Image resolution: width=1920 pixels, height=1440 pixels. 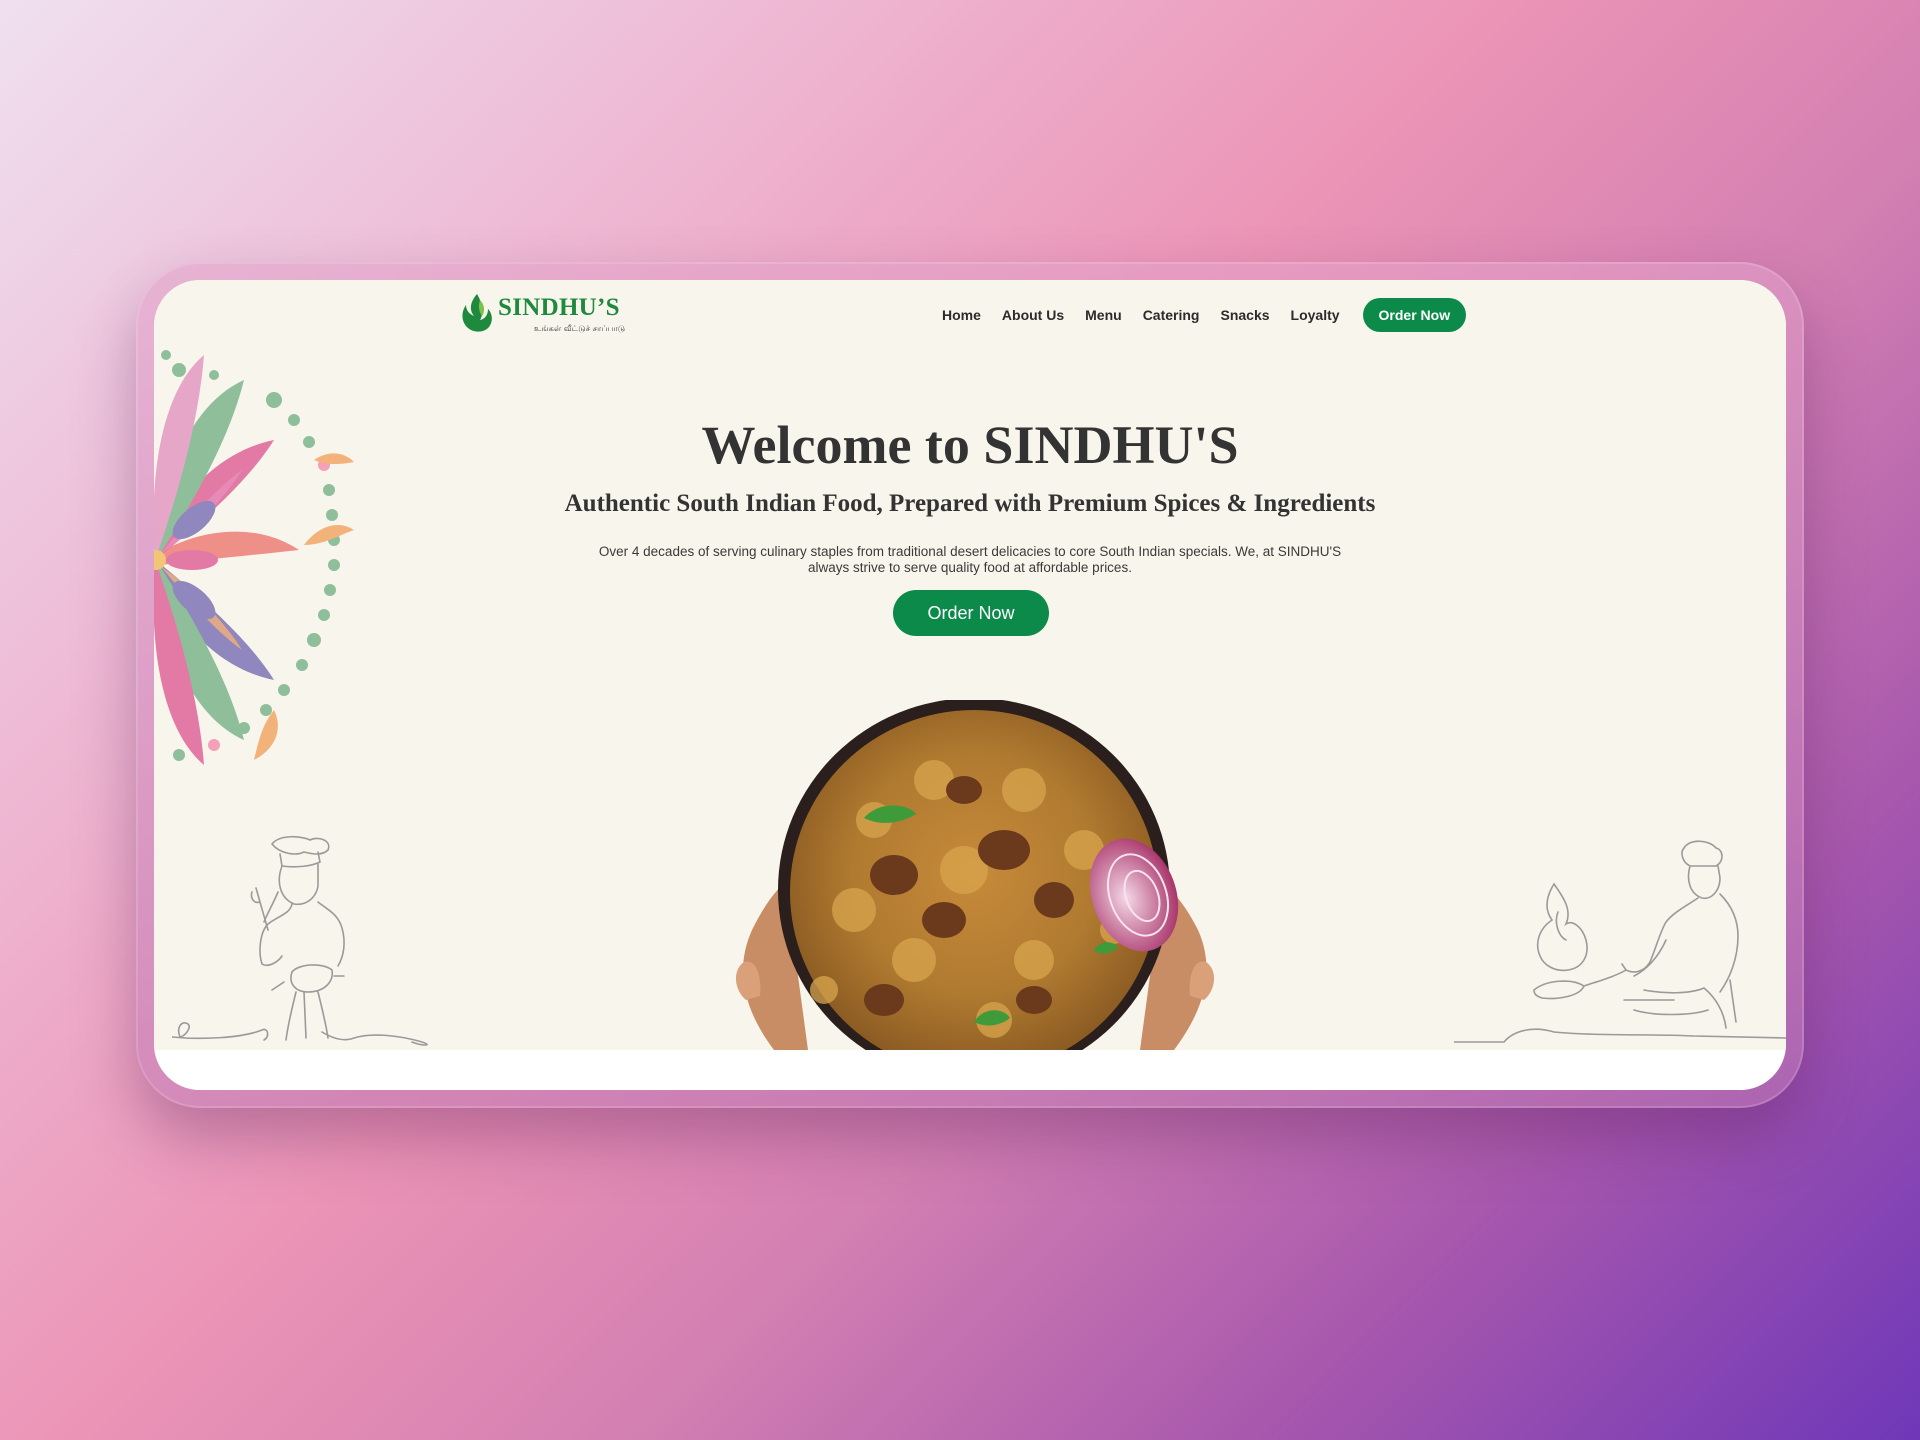 What do you see at coordinates (1033, 315) in the screenshot?
I see `nav-about-us: About Us` at bounding box center [1033, 315].